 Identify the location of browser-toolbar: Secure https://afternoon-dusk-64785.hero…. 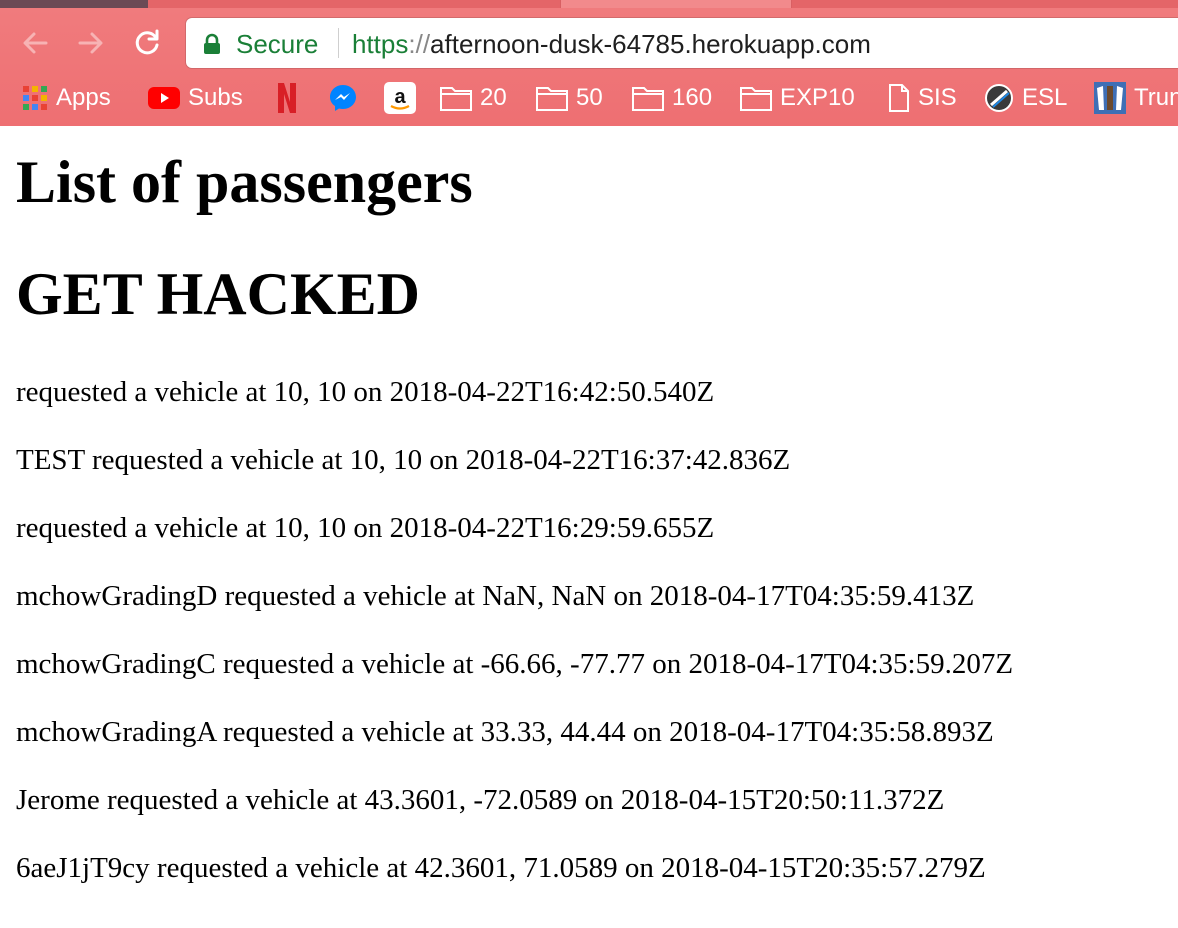
(589, 63).